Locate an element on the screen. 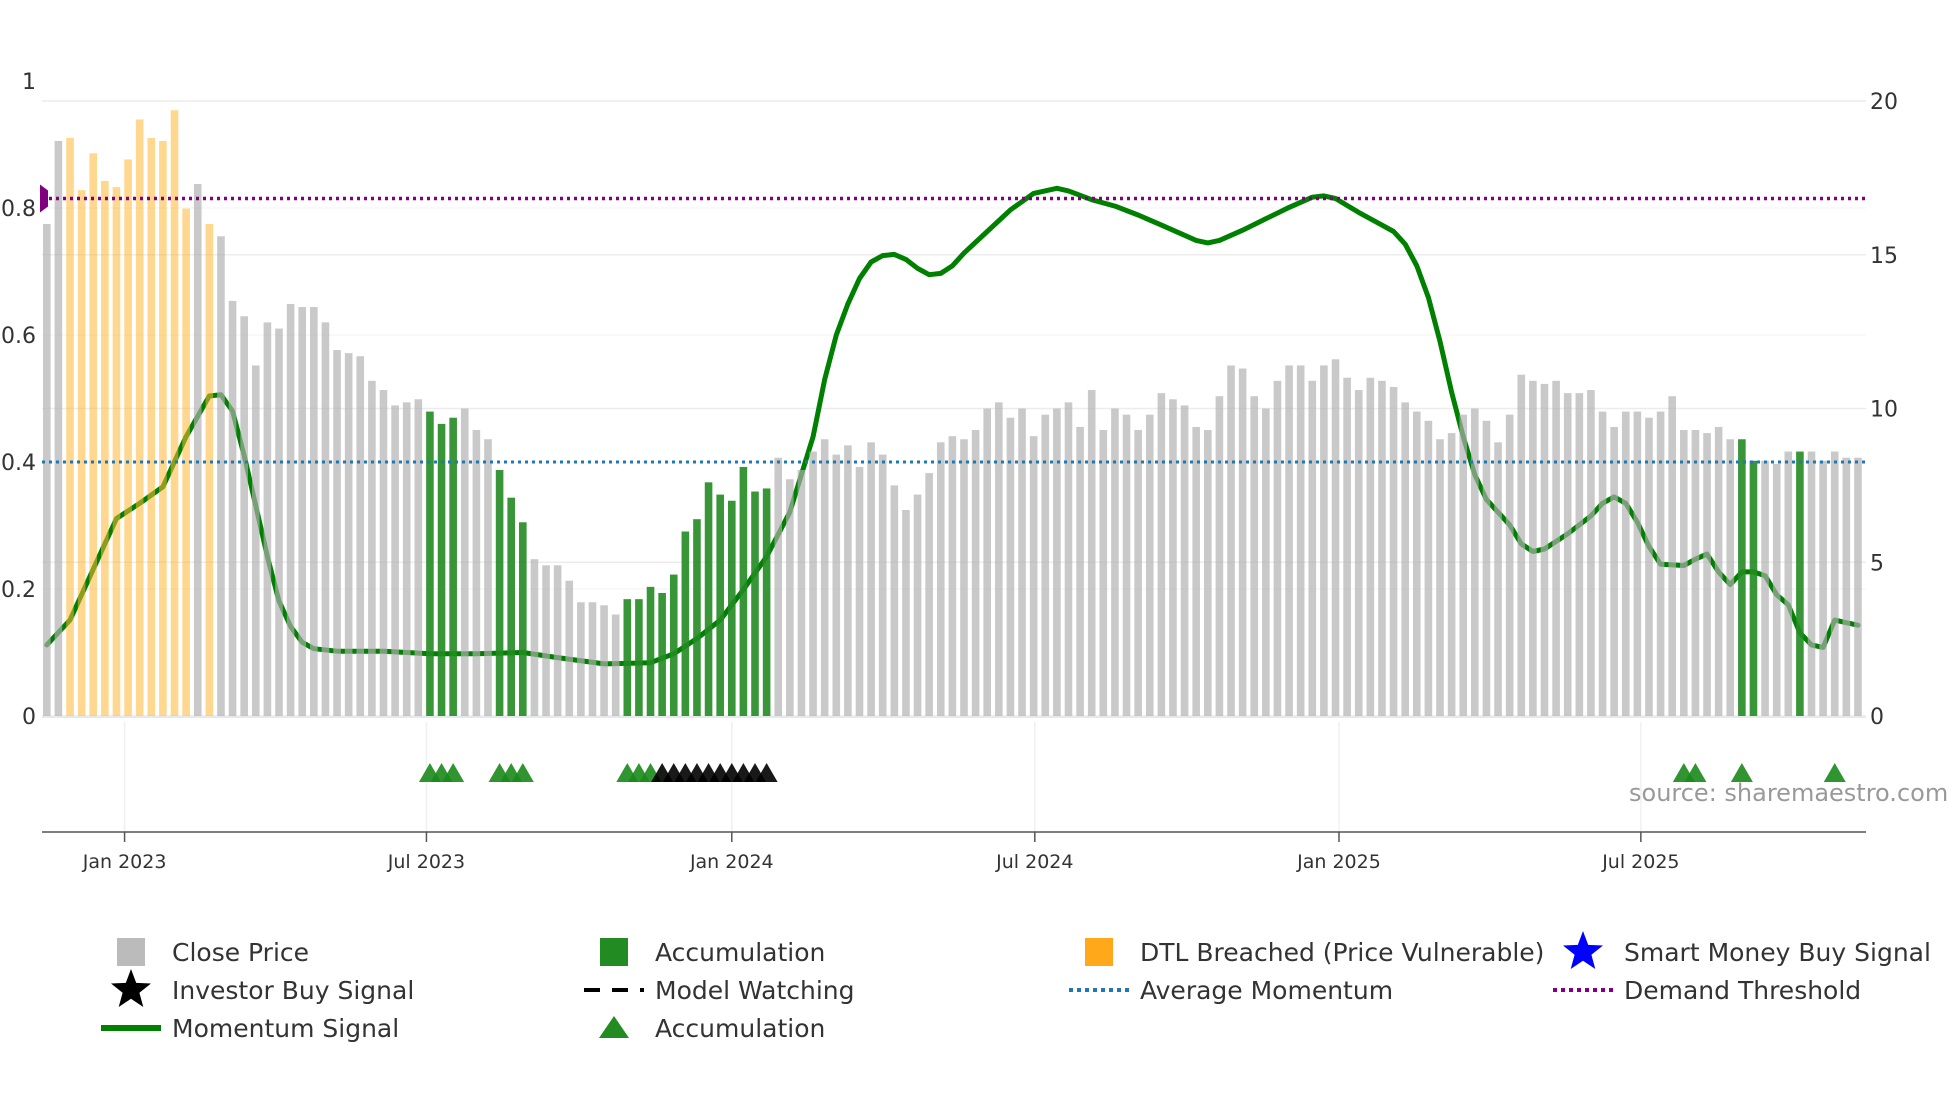 This screenshot has width=1960, height=1102. source-label: source: sharemaestro.com is located at coordinates (1788, 793).